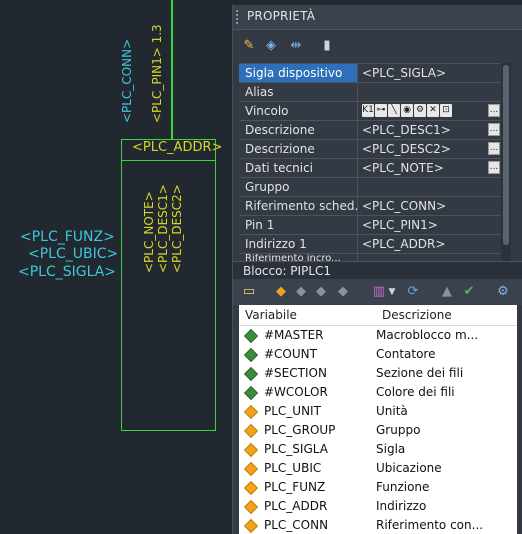 This screenshot has width=522, height=534. I want to click on block-separator, so click(168, 160).